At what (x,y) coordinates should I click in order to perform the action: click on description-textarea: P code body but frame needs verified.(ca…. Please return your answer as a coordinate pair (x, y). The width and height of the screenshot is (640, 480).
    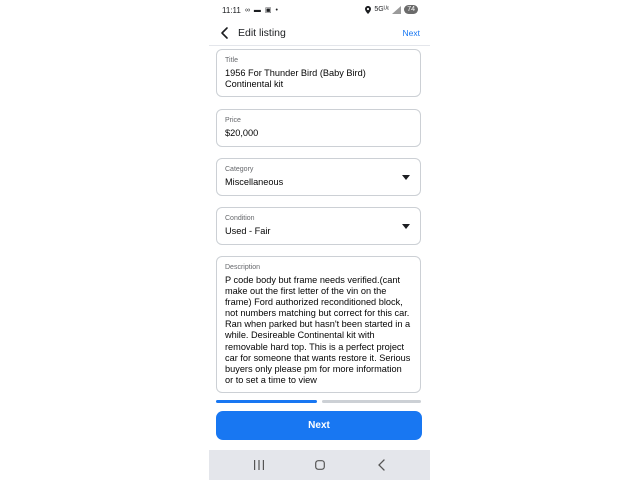
    Looking at the image, I should click on (318, 330).